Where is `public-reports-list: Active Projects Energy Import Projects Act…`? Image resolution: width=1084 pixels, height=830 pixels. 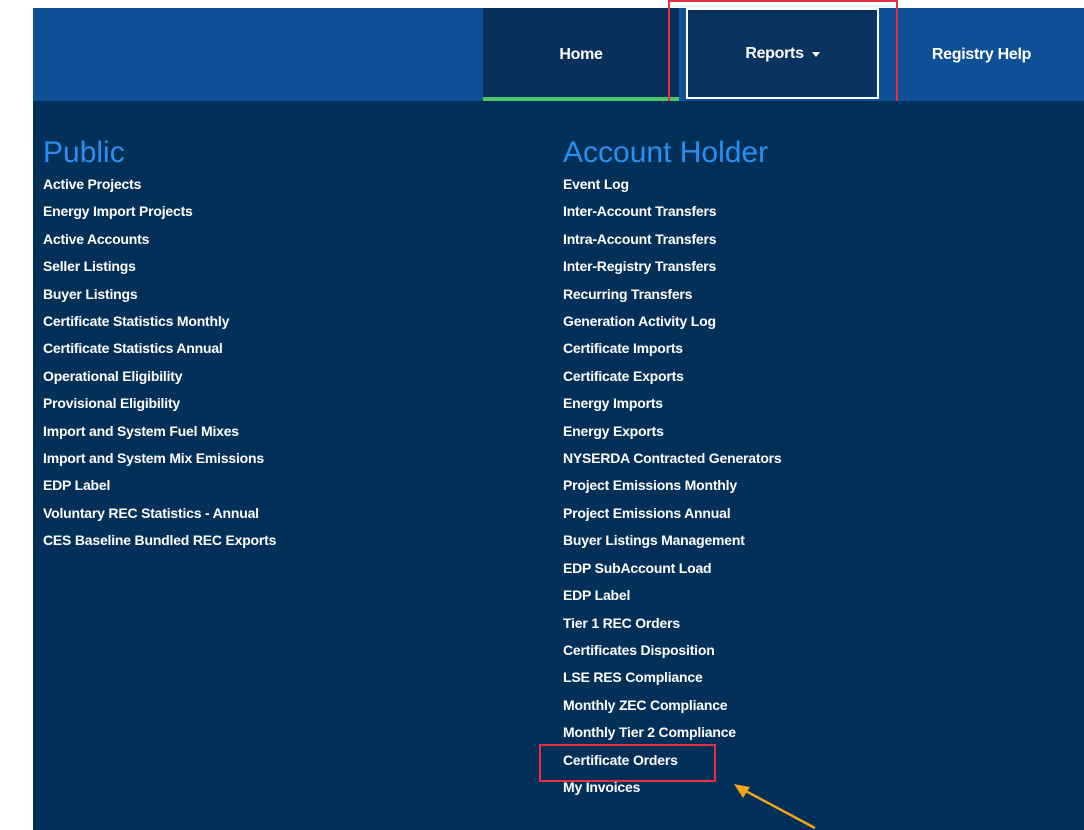 public-reports-list: Active Projects Energy Import Projects Act… is located at coordinates (159, 363).